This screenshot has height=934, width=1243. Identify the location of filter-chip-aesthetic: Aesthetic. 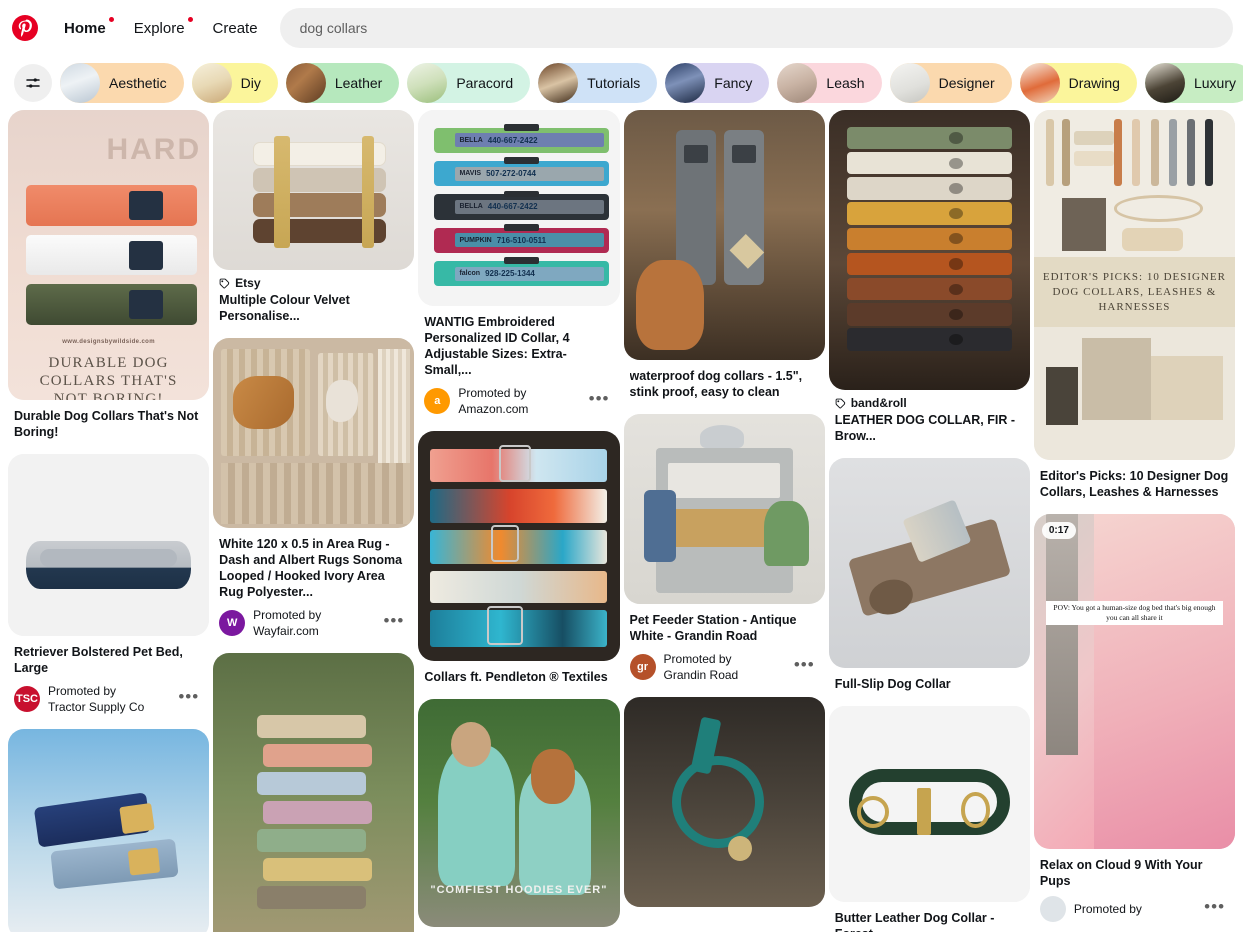
(122, 83).